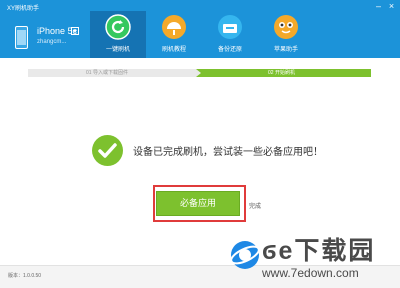 The width and height of the screenshot is (400, 288). I want to click on tab-one-click-flash: 一键刷机, so click(118, 34).